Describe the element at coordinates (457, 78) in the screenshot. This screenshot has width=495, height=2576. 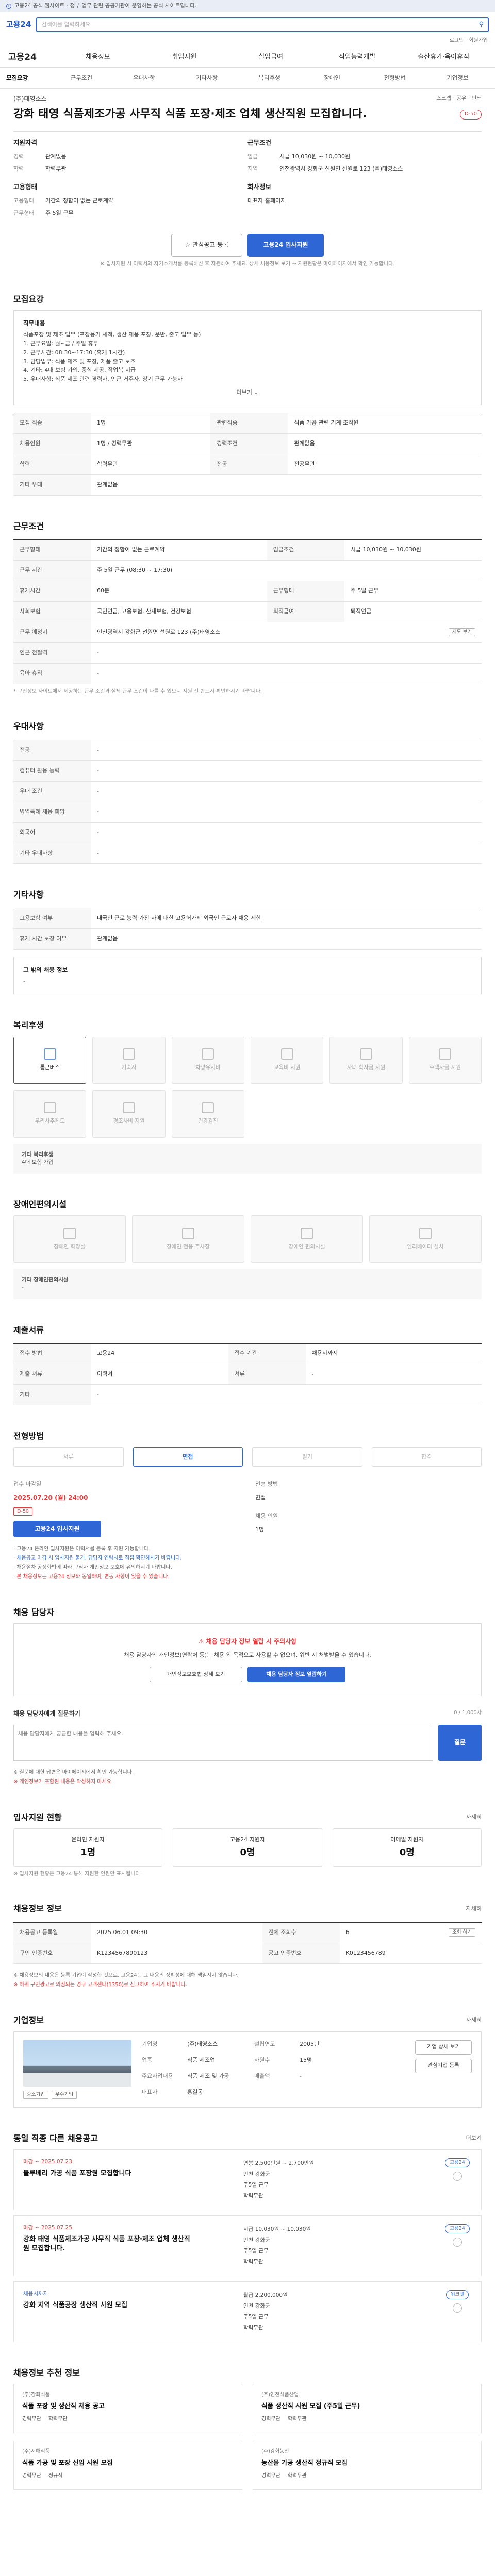
I see `tab-company: 기업정보` at that location.